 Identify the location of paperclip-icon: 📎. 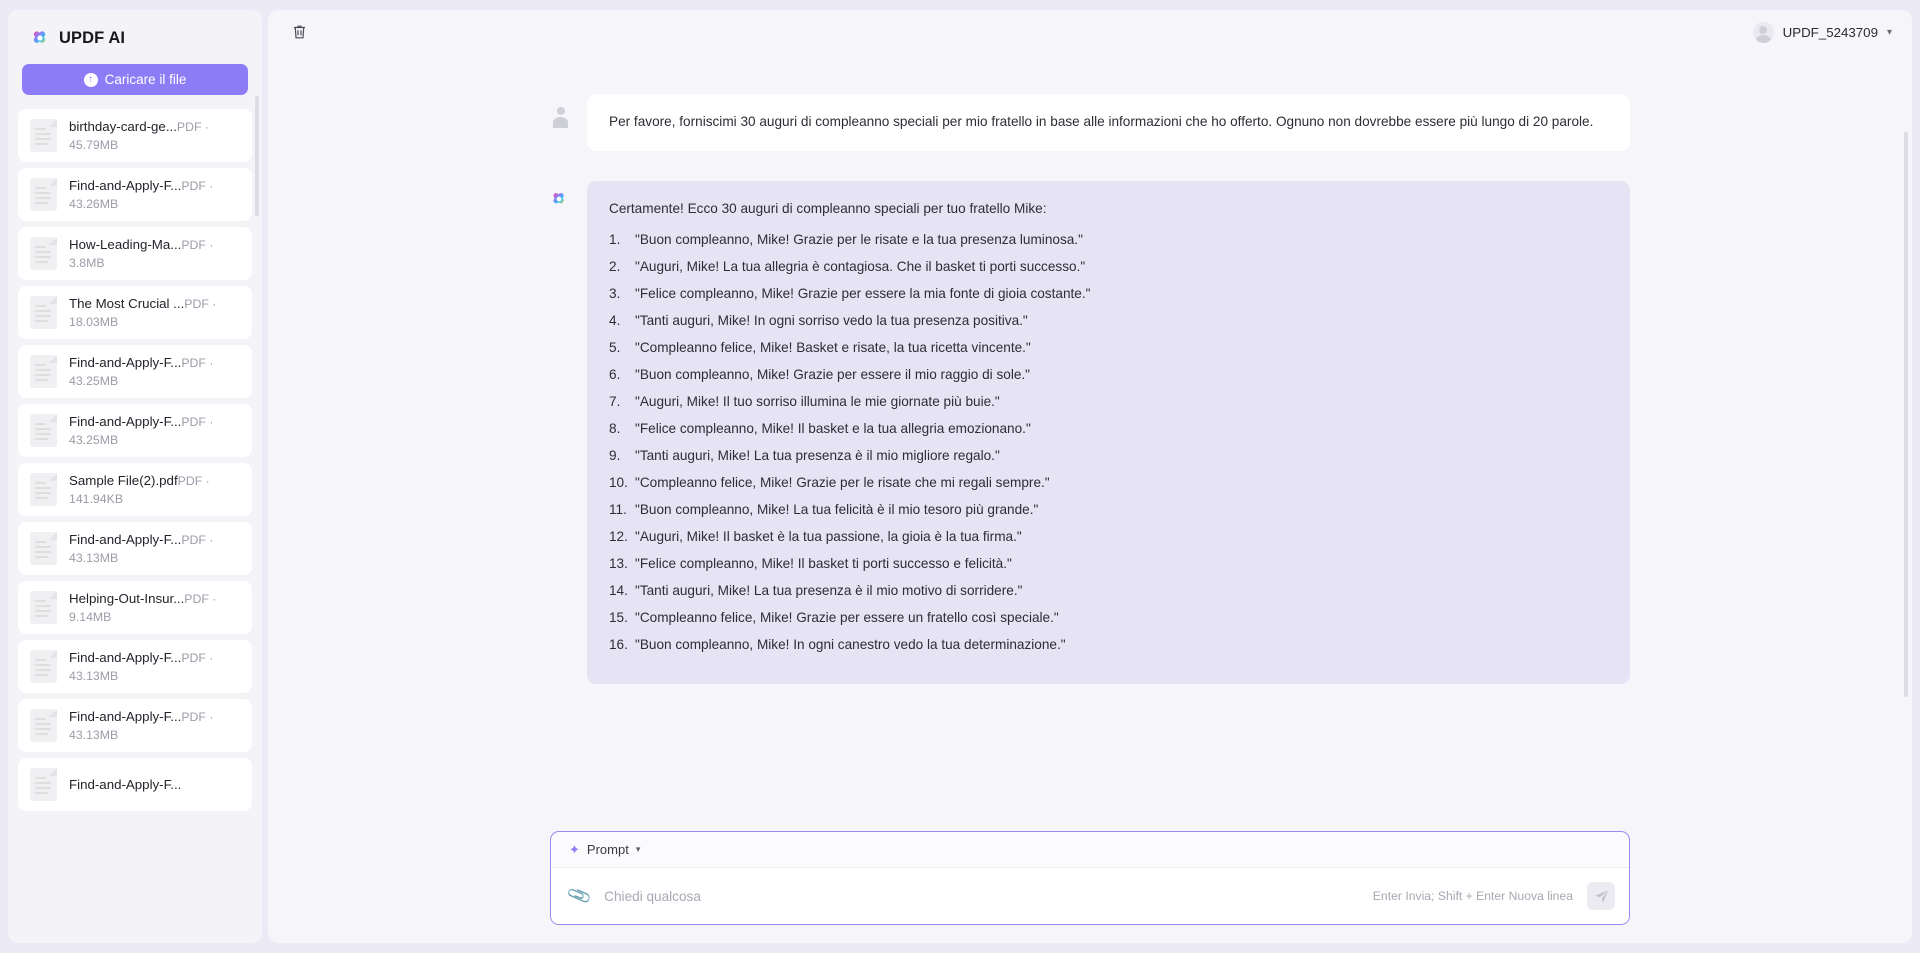
(580, 895).